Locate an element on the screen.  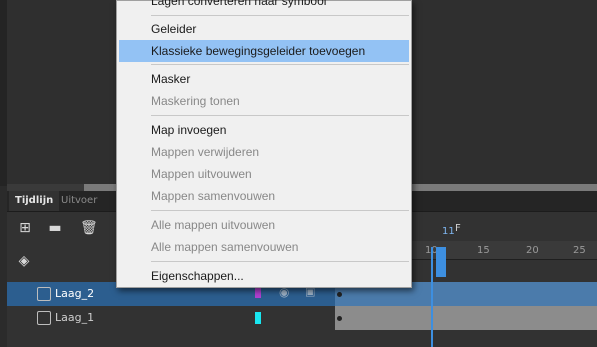
layer-row-laag-1: Laag_1 is located at coordinates (302, 318).